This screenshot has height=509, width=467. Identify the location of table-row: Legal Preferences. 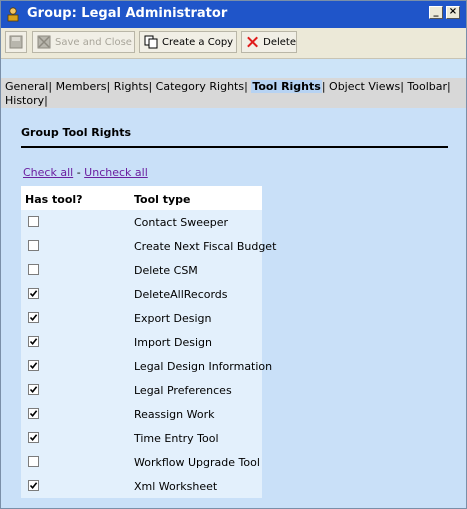
(141, 390).